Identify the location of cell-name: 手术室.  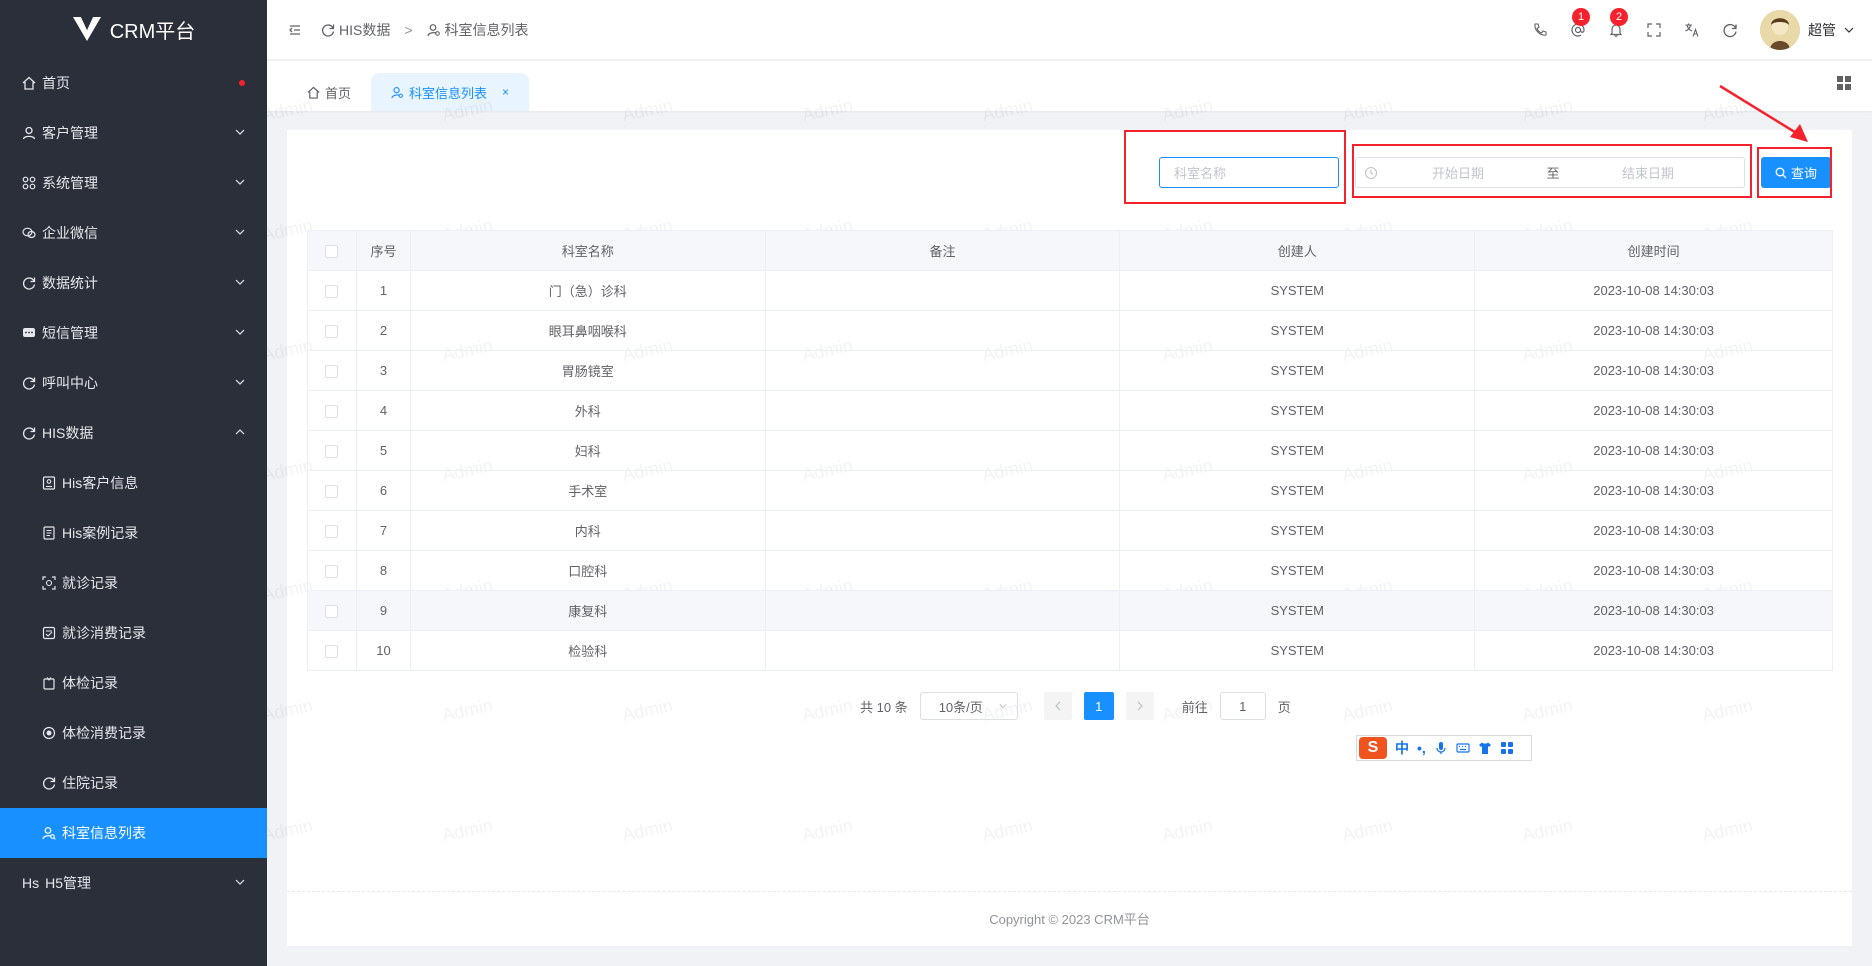
(587, 490).